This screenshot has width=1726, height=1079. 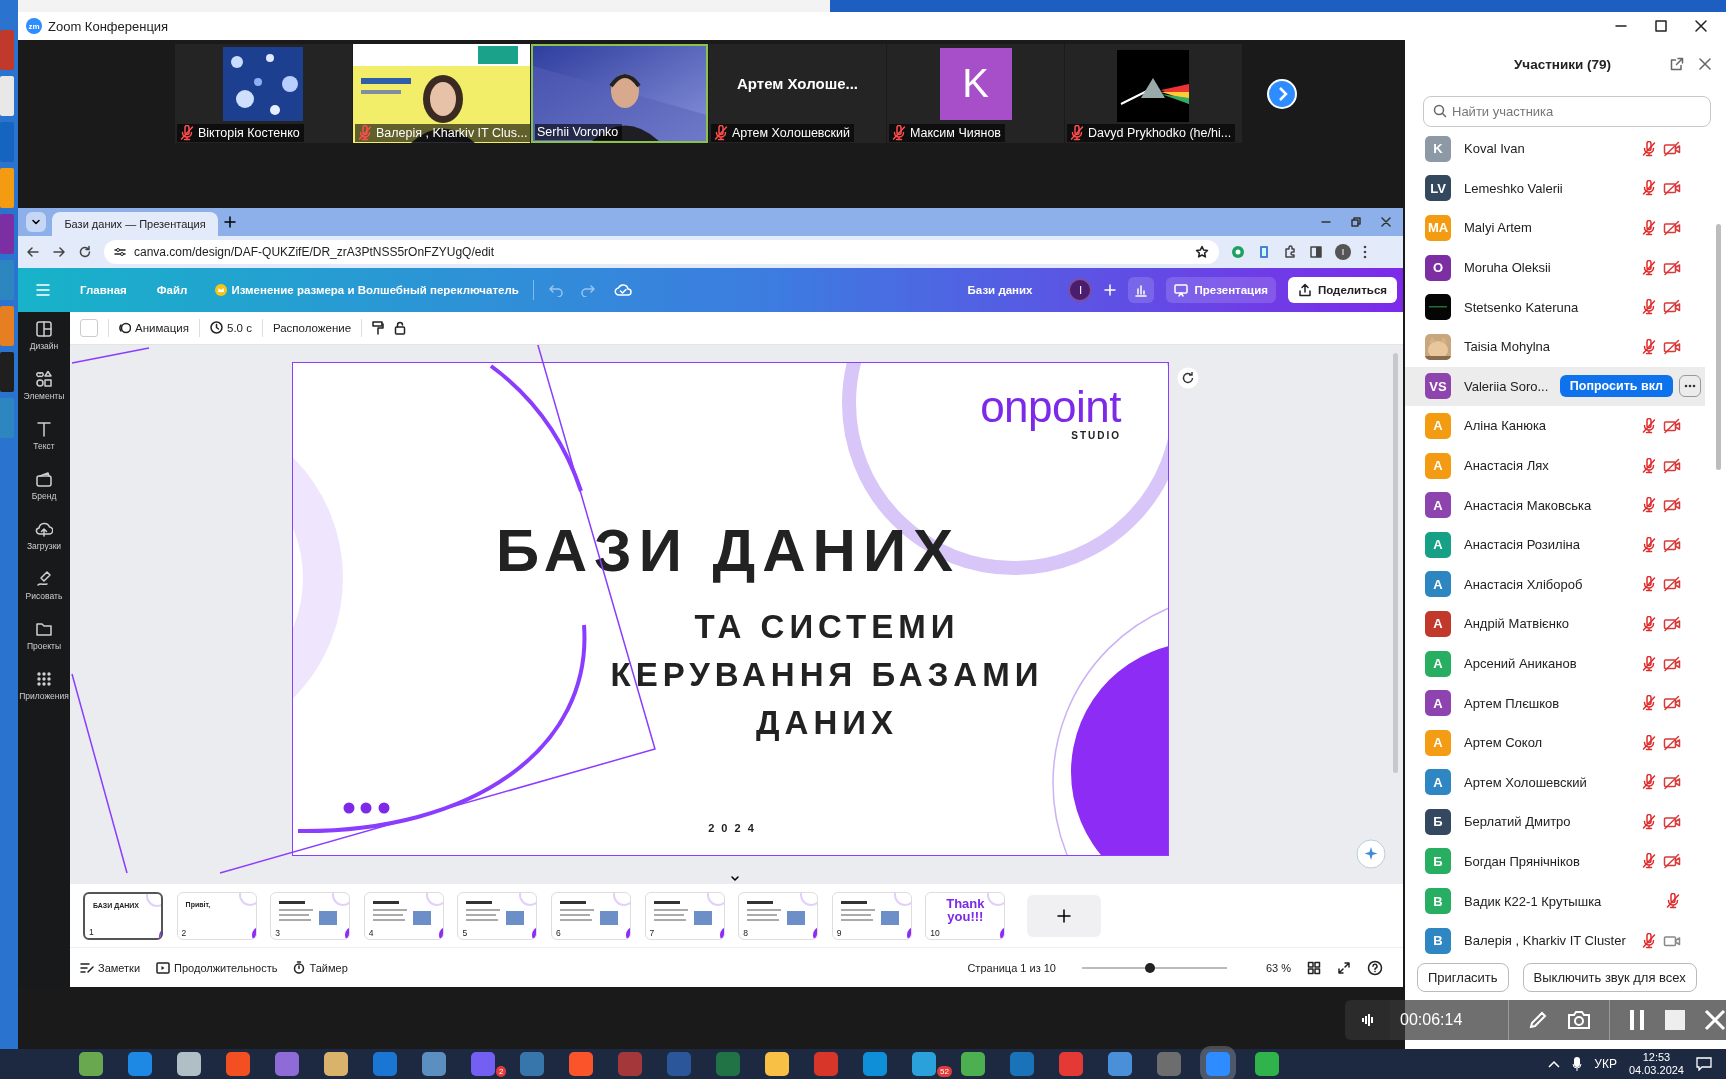 What do you see at coordinates (312, 327) in the screenshot?
I see `position-button: Расположение` at bounding box center [312, 327].